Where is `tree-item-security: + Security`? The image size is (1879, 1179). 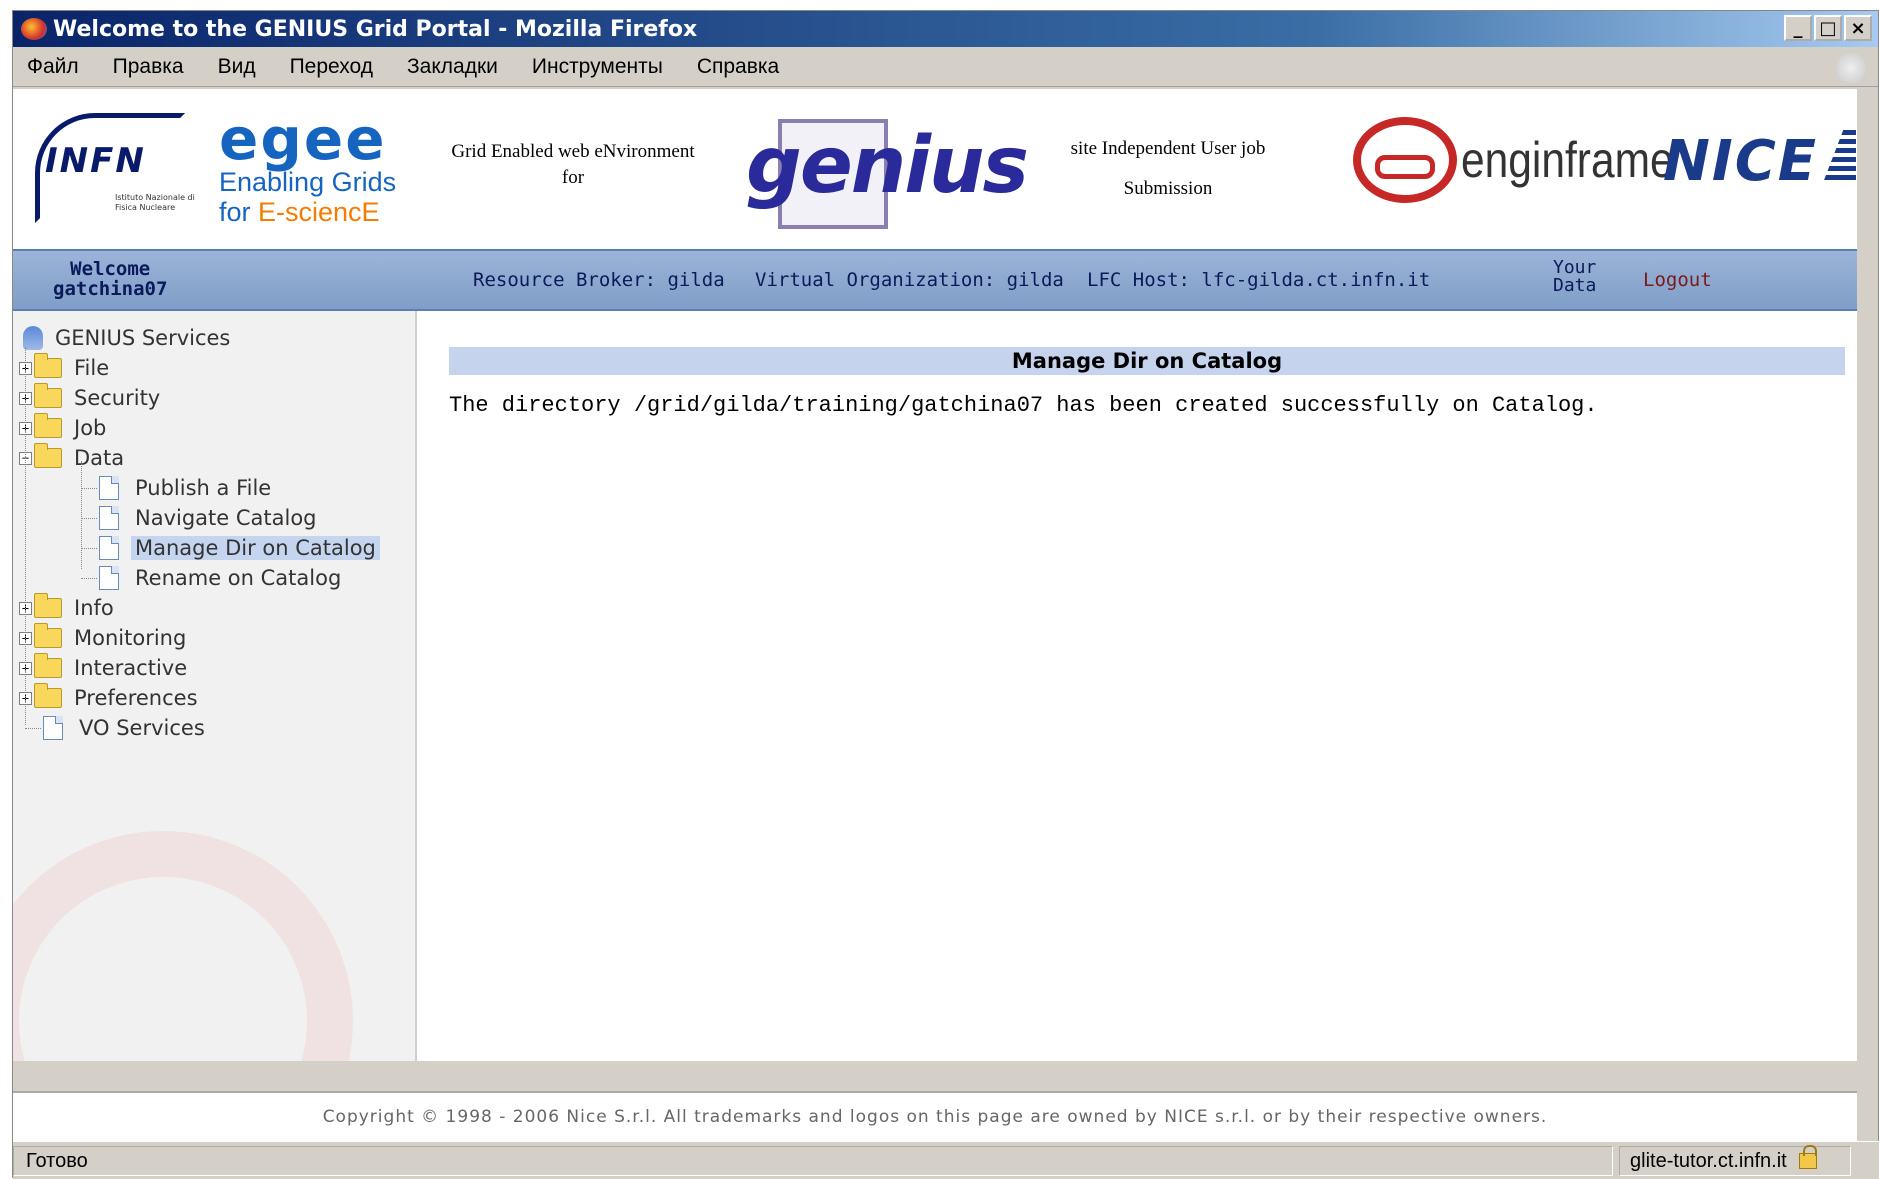
tree-item-security: + Security is located at coordinates (91, 398).